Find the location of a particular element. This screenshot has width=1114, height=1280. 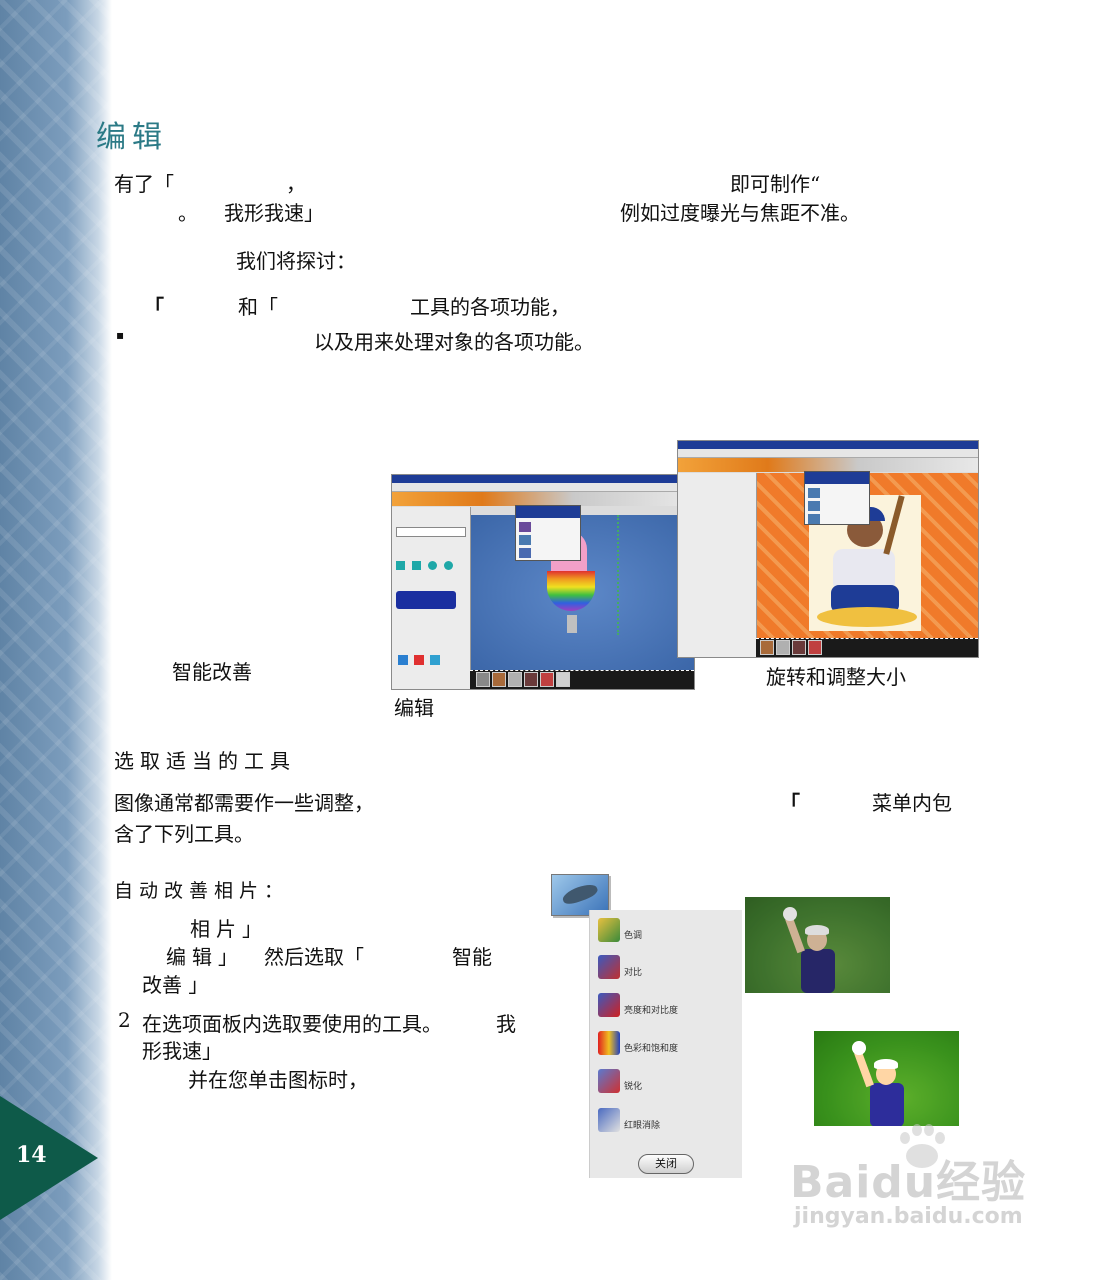

step2-d: 并在您单击图标时， is located at coordinates (278, 1080).